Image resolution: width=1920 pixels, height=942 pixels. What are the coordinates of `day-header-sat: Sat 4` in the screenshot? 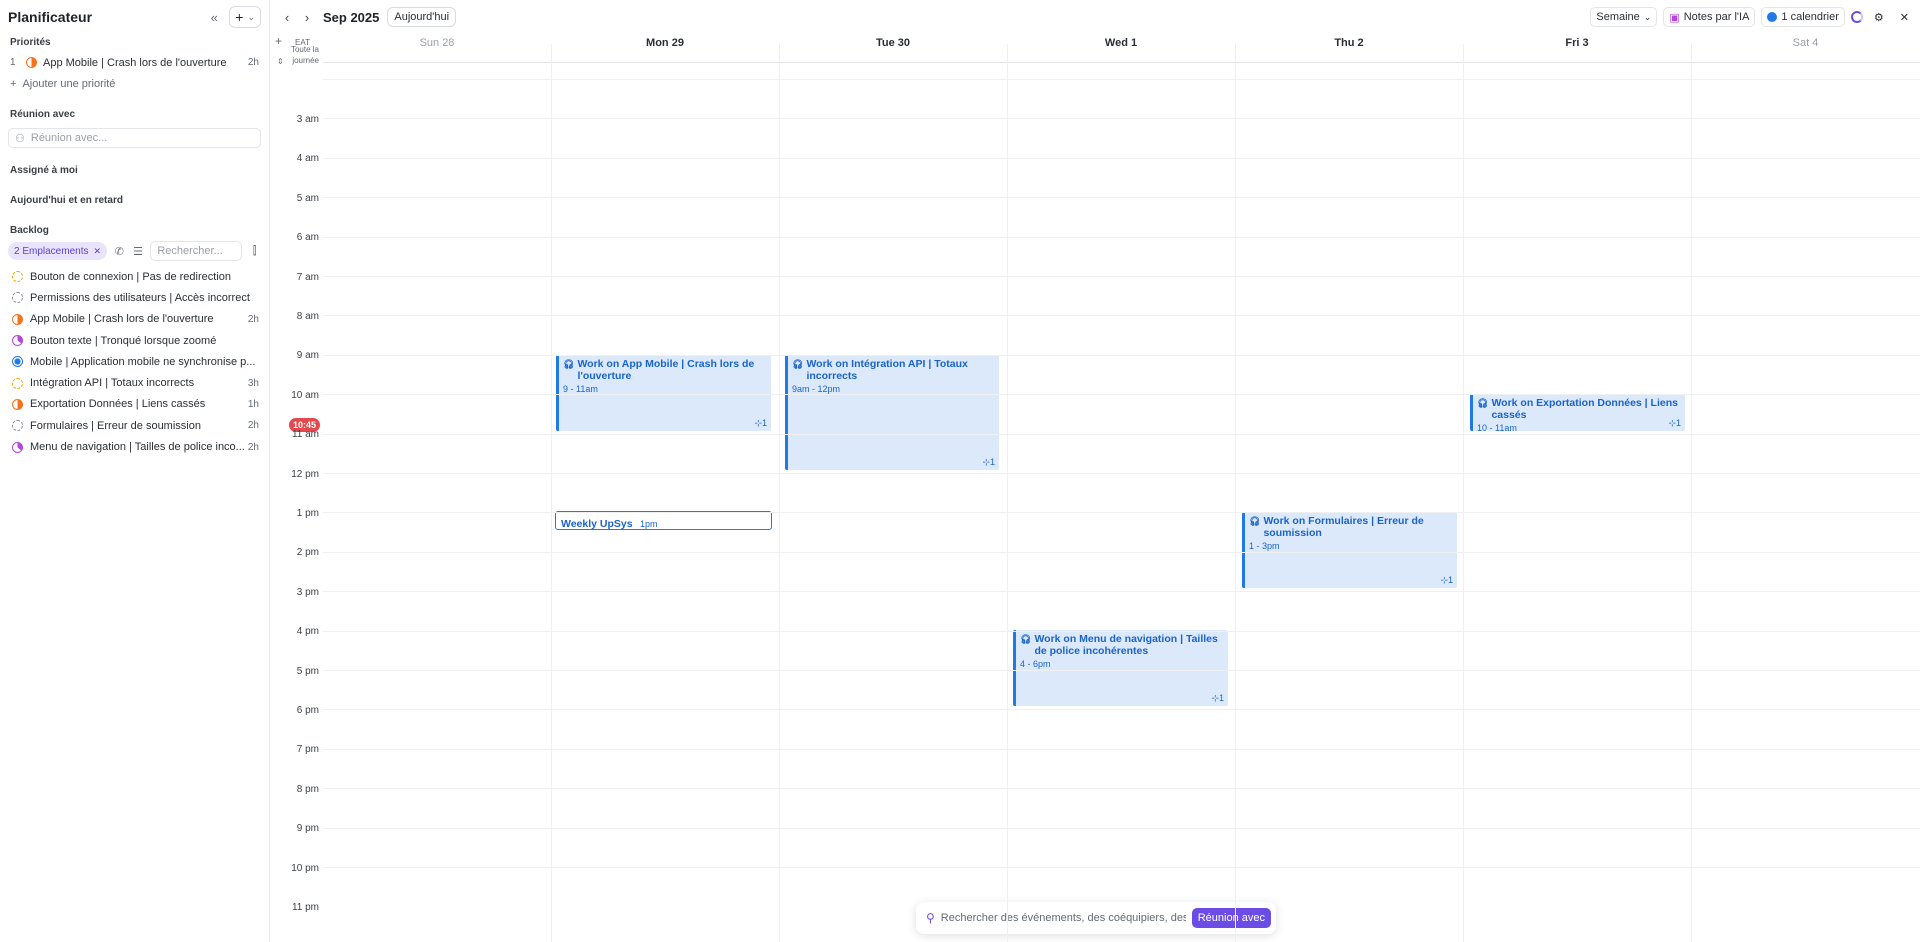 It's located at (1805, 43).